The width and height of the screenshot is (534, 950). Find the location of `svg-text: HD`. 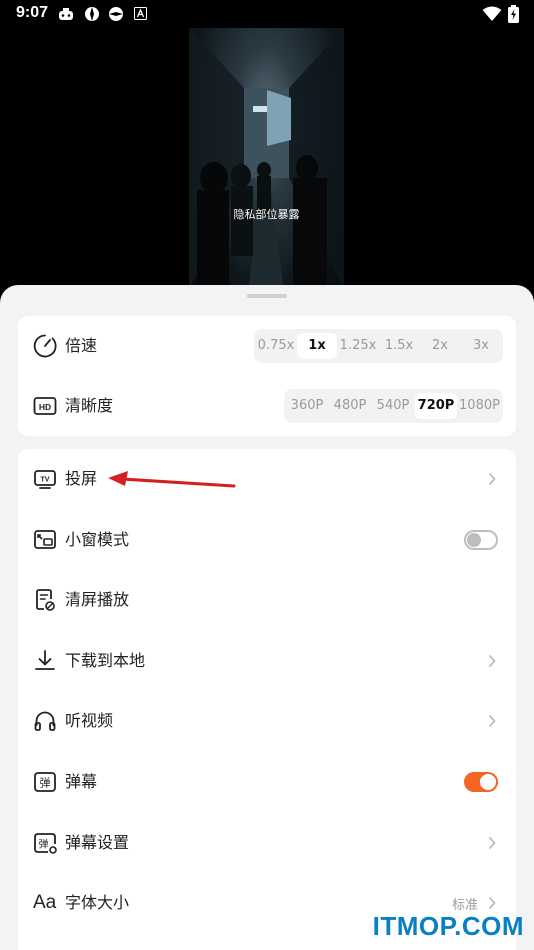

svg-text: HD is located at coordinates (45, 407).